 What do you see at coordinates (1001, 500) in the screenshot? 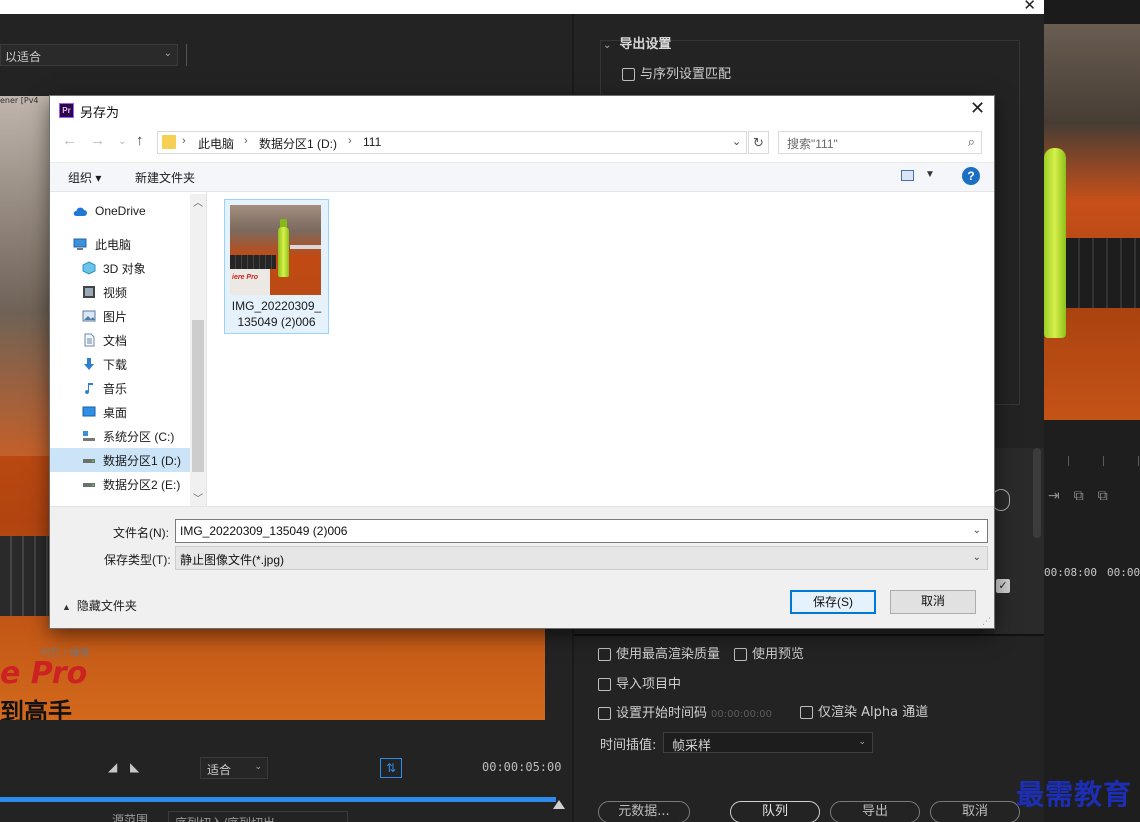
I see `hidden-toggle` at bounding box center [1001, 500].